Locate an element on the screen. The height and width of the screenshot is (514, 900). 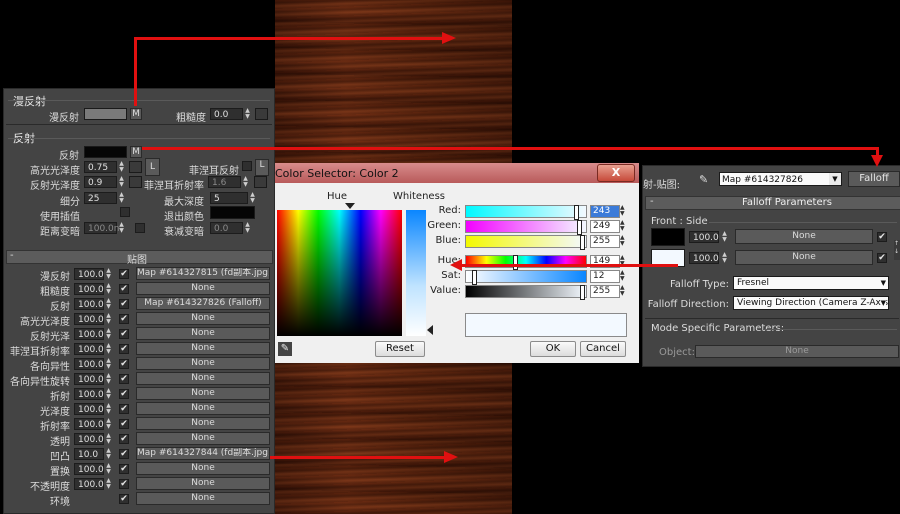
refl-gloss-spinner-icon: ▲ ▼ is located at coordinates (121, 182).